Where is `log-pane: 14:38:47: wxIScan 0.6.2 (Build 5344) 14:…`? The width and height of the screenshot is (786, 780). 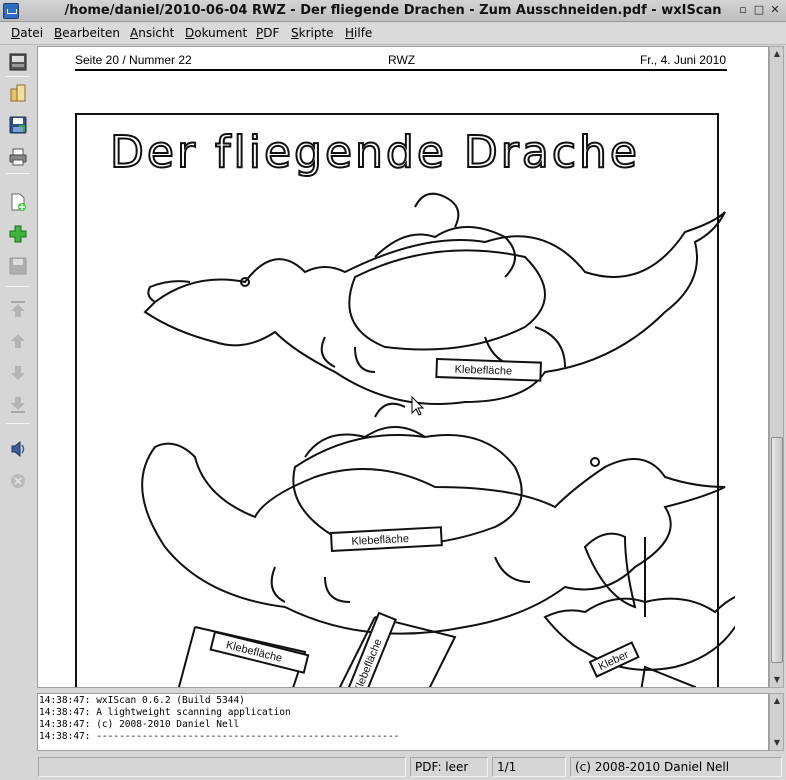 log-pane: 14:38:47: wxIScan 0.6.2 (Build 5344) 14:… is located at coordinates (403, 722).